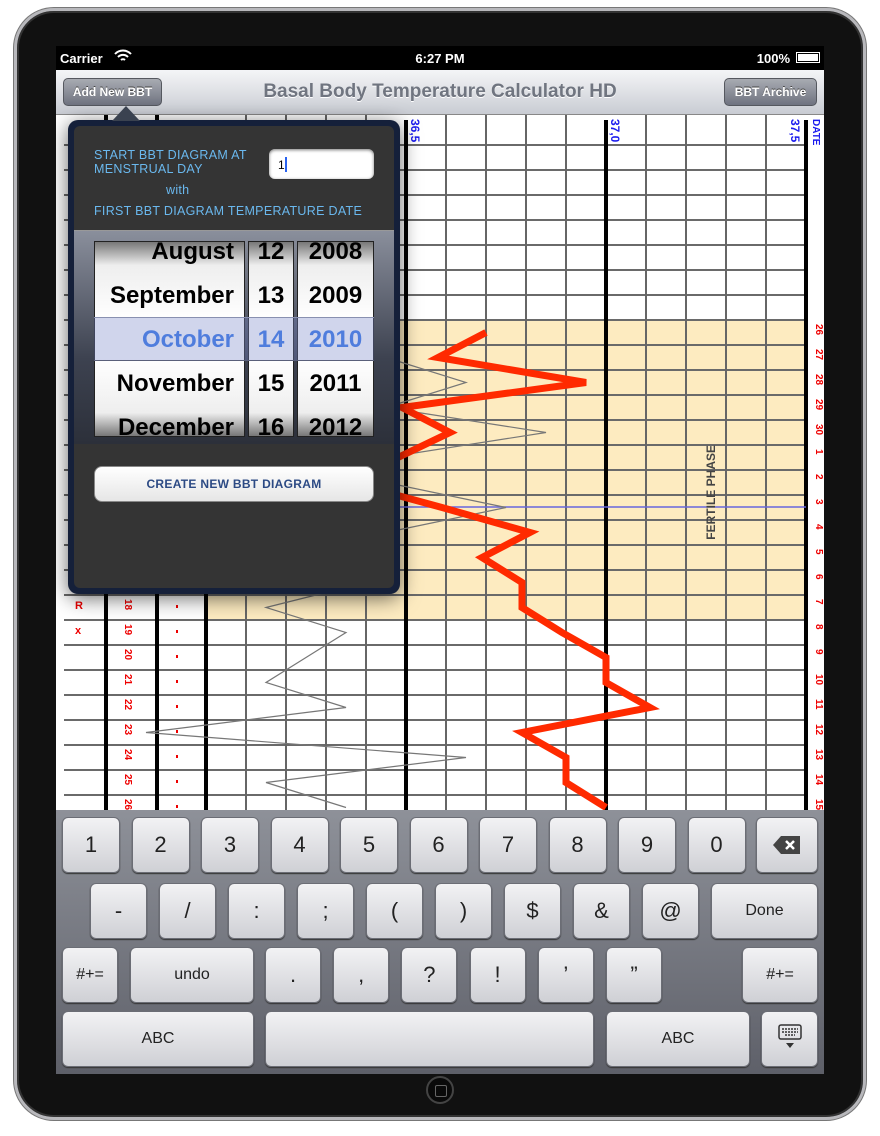 The width and height of the screenshot is (880, 1136). I want to click on key-9: 9, so click(647, 845).